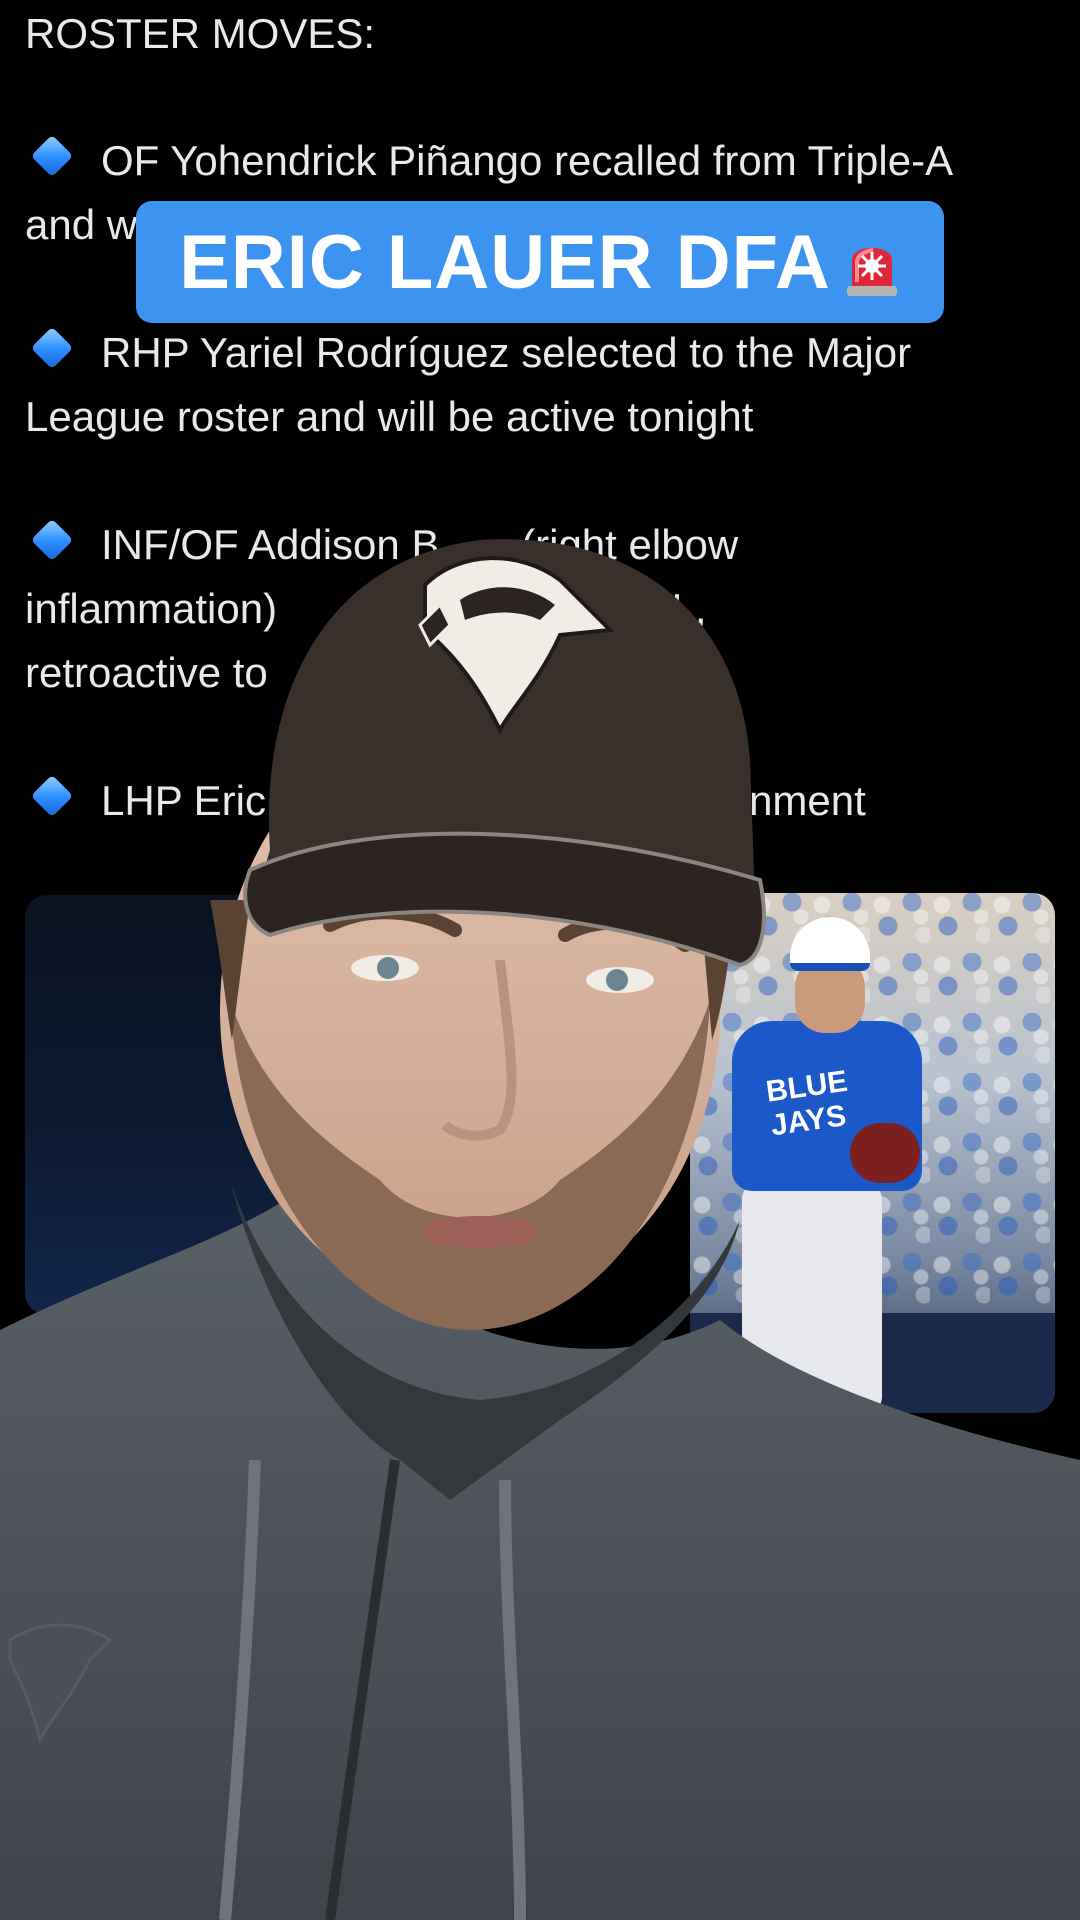  I want to click on mouth, so click(480, 1232).